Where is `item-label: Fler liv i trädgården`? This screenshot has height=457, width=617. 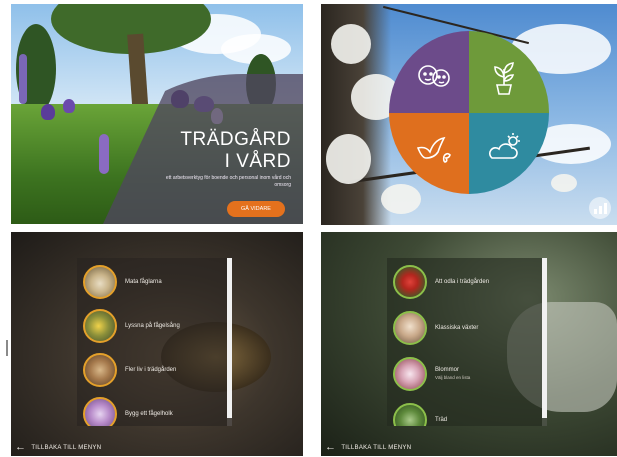
item-label: Fler liv i trädgården is located at coordinates (151, 370).